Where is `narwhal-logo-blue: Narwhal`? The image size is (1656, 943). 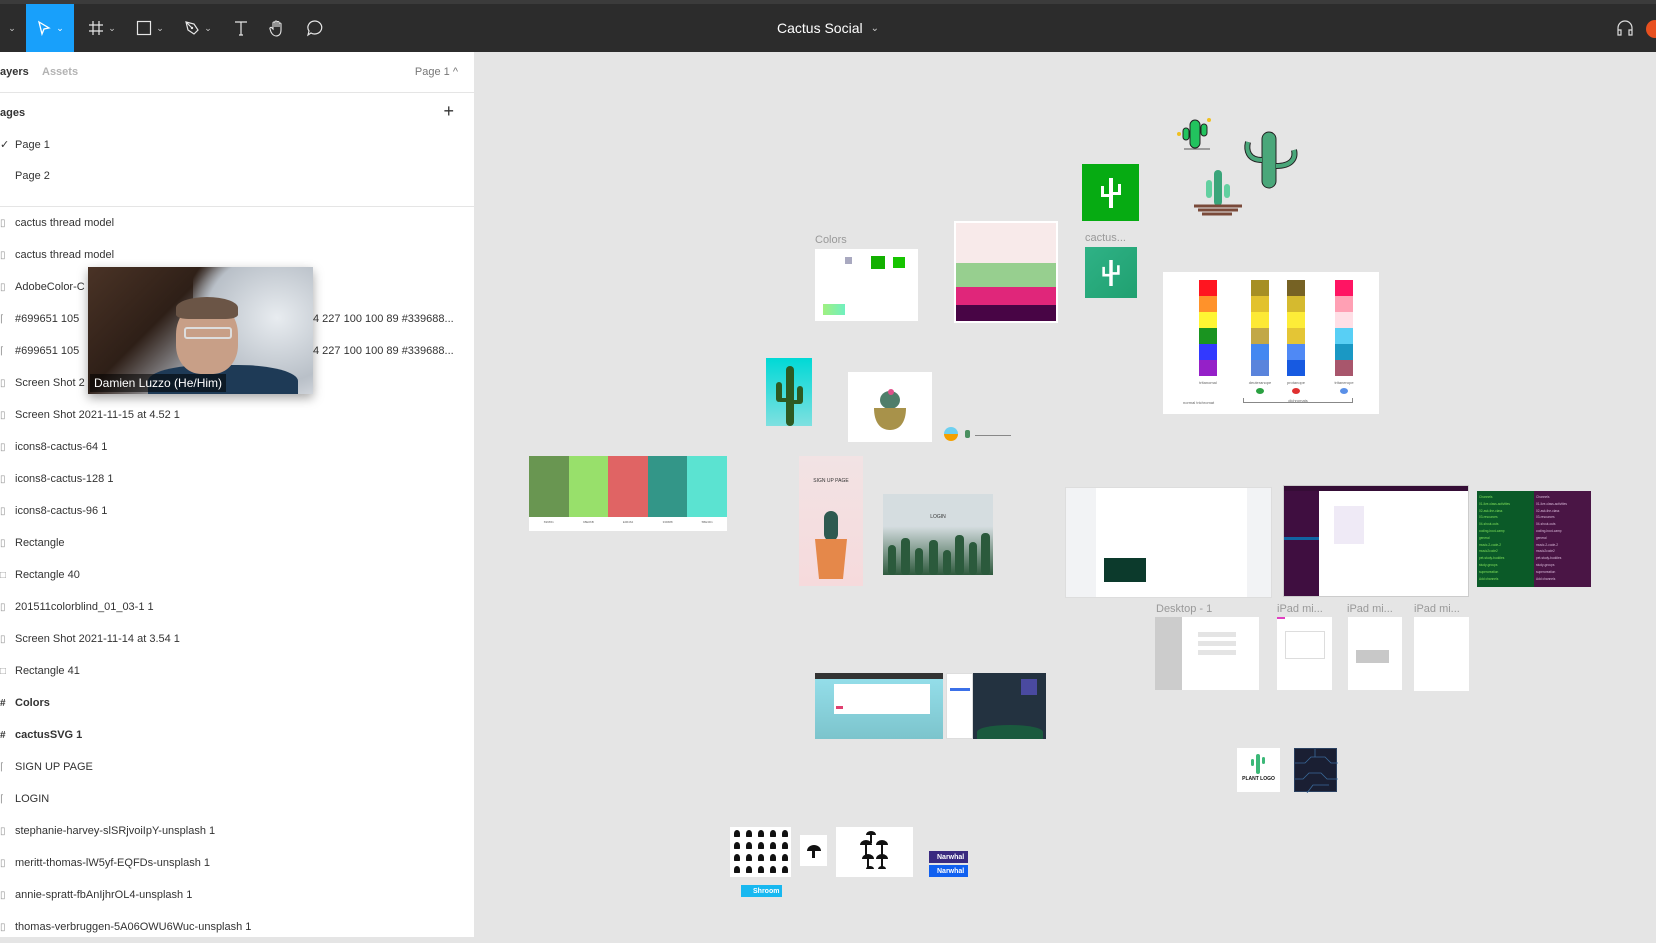 narwhal-logo-blue: Narwhal is located at coordinates (948, 871).